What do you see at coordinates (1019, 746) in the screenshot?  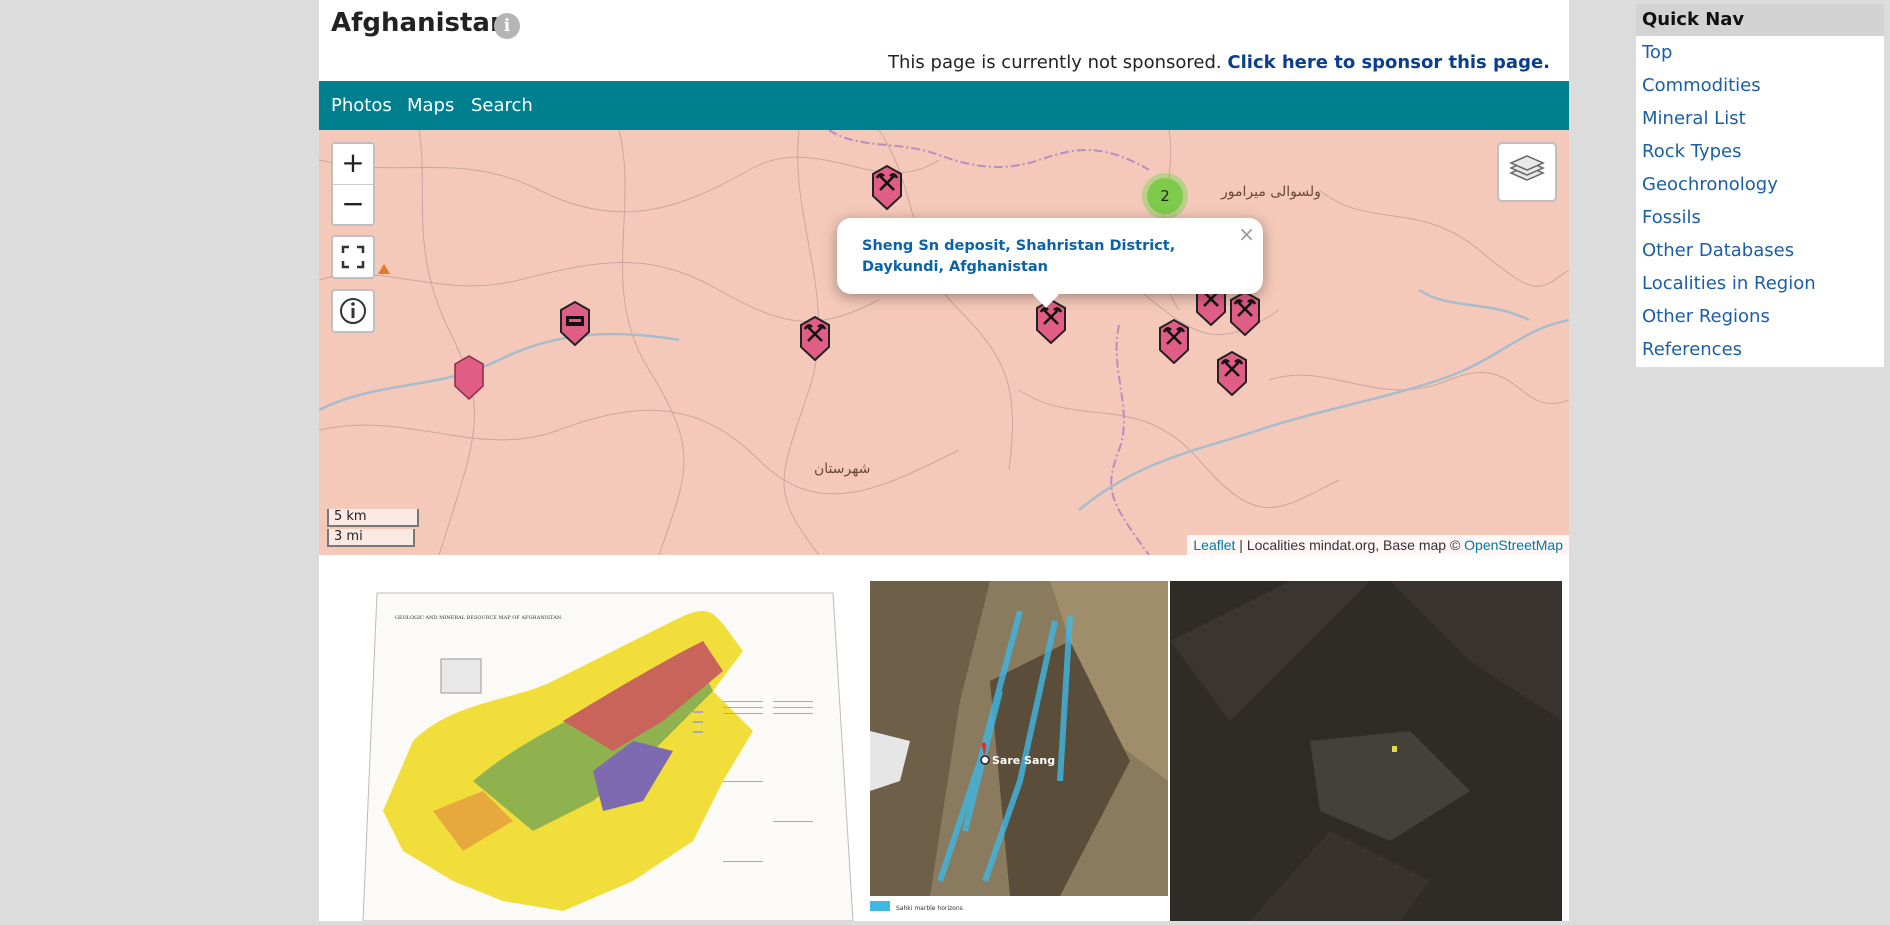 I see `satellite-image-sare-sang: Sare Sang Sahki marble horizons` at bounding box center [1019, 746].